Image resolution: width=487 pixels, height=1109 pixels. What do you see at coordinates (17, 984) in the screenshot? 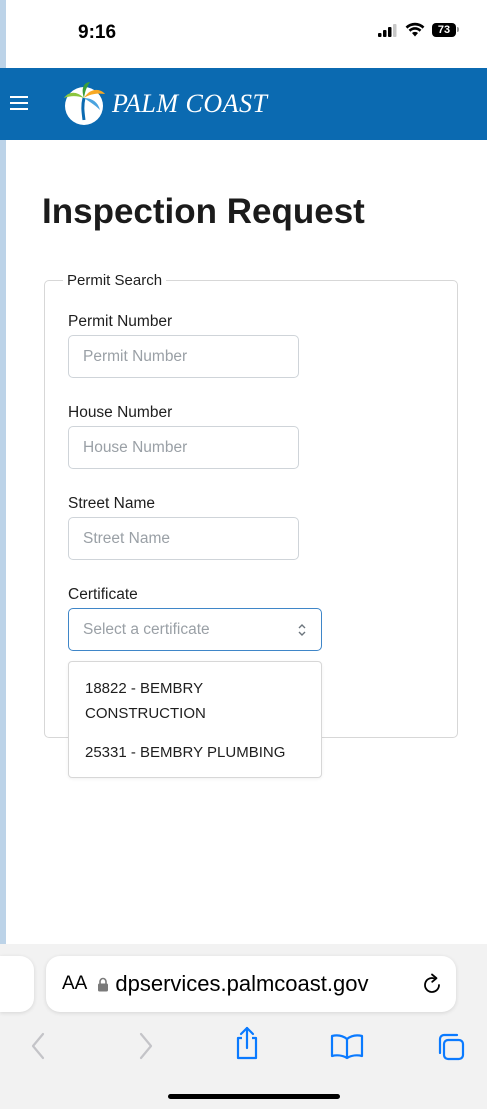
I see `previous-tab-pill` at bounding box center [17, 984].